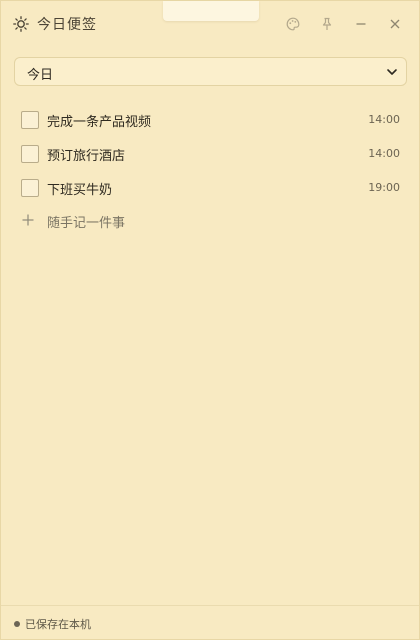  What do you see at coordinates (384, 187) in the screenshot?
I see `todo-time: 19:00` at bounding box center [384, 187].